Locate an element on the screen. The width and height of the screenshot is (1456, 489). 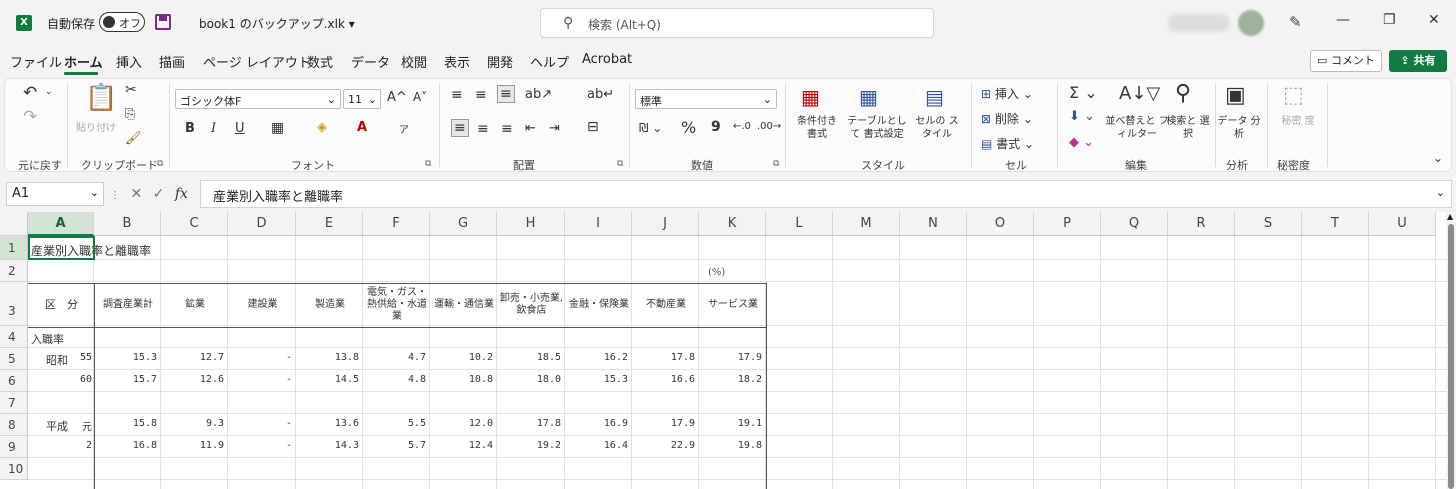
header-services: サービス業 is located at coordinates (733, 305).